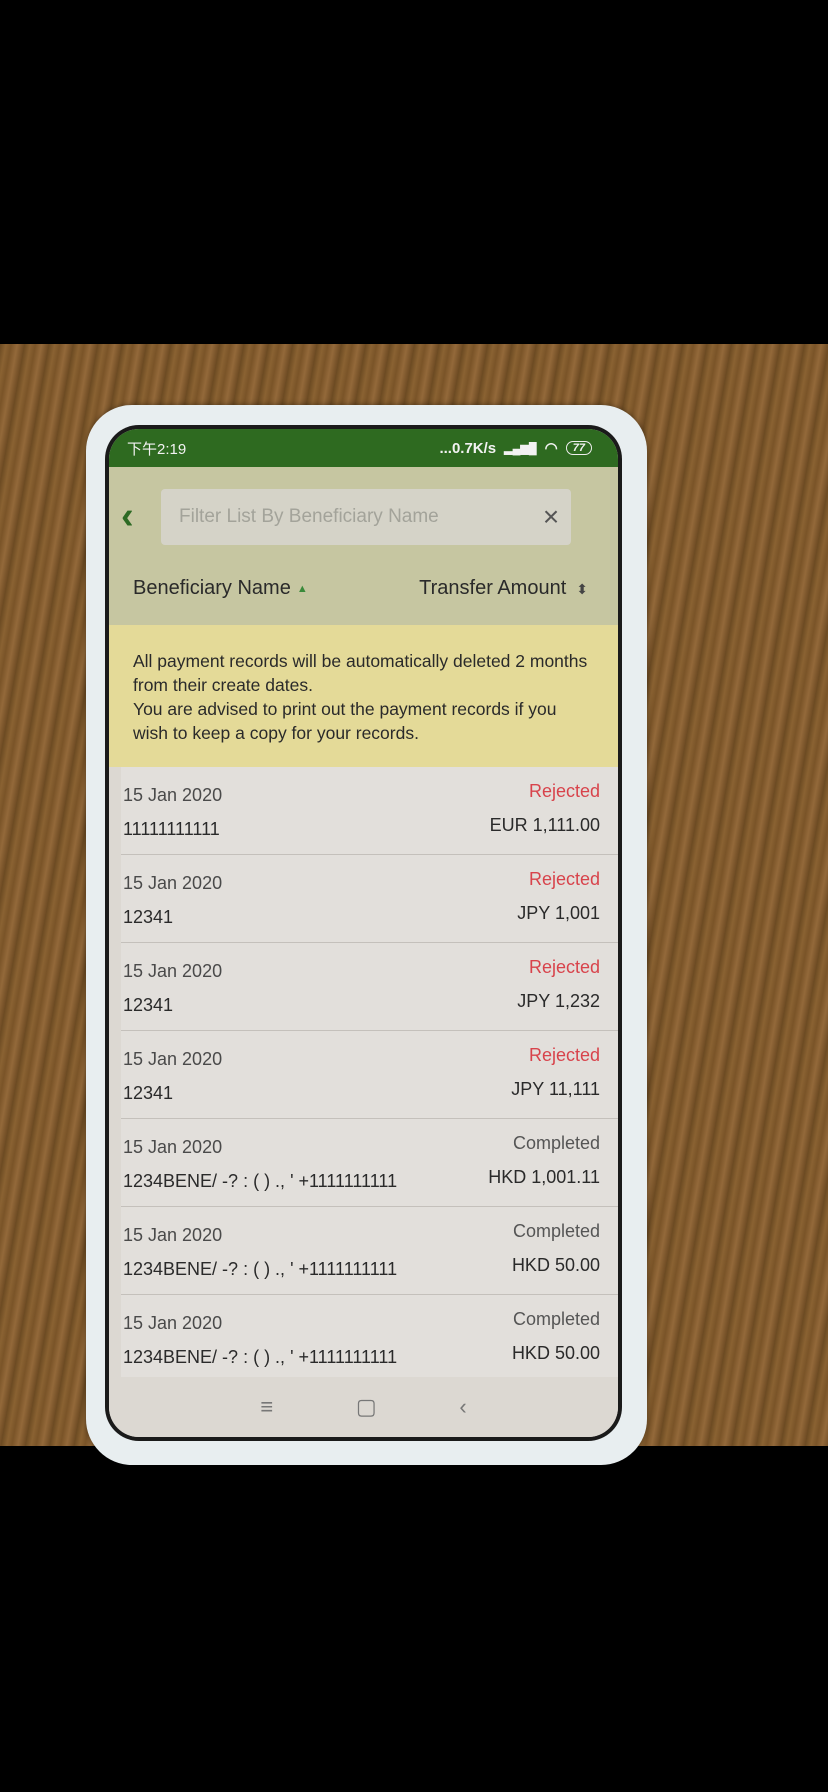 This screenshot has width=828, height=1792. I want to click on record-amount: HKD 1,001.11, so click(544, 1177).